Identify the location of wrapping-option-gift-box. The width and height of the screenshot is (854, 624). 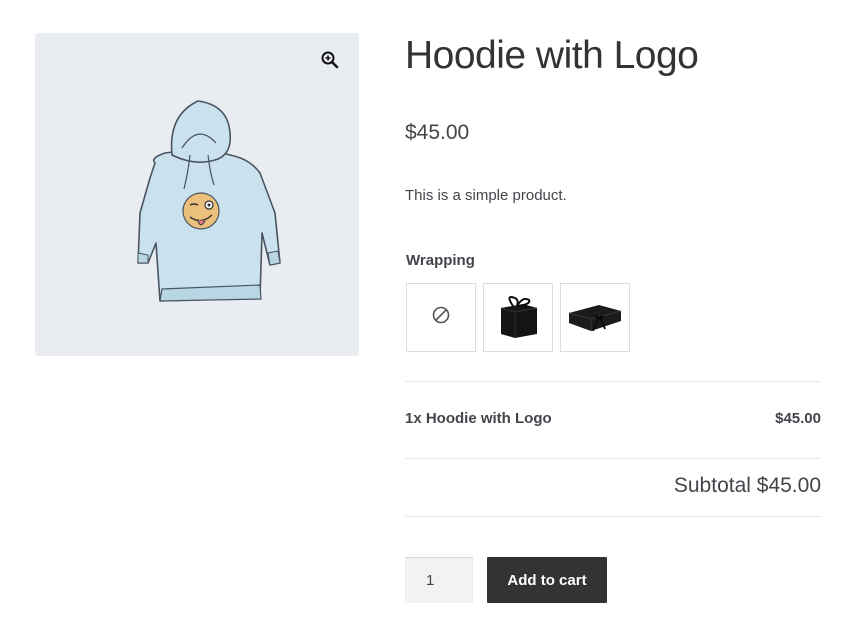
(518, 317).